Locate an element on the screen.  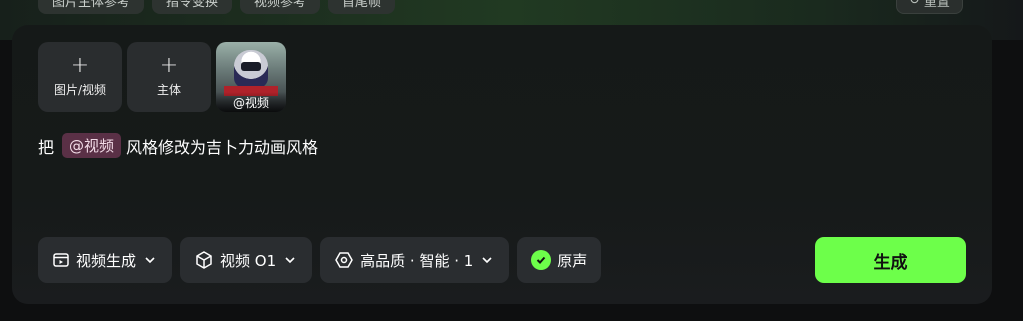
mode-dropdown: 视频生成 is located at coordinates (105, 260).